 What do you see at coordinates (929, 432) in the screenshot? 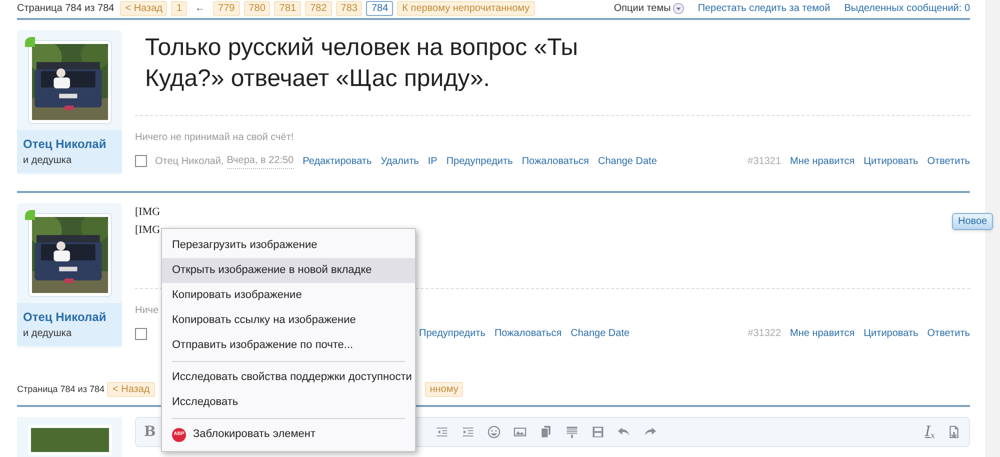
I see `remove-format-icon: I$_{x}$` at bounding box center [929, 432].